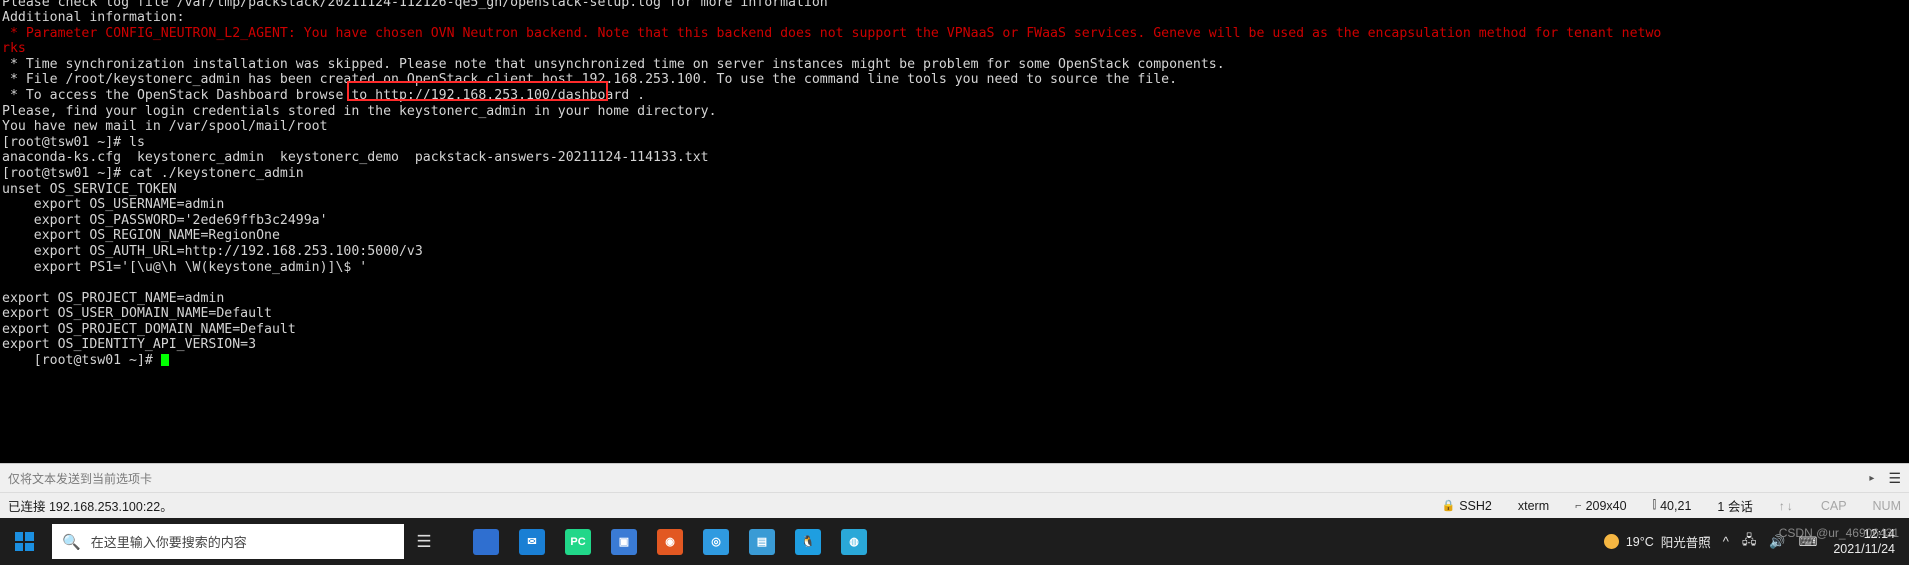 This screenshot has height=565, width=1909. I want to click on qq-icon: 🐧, so click(808, 541).